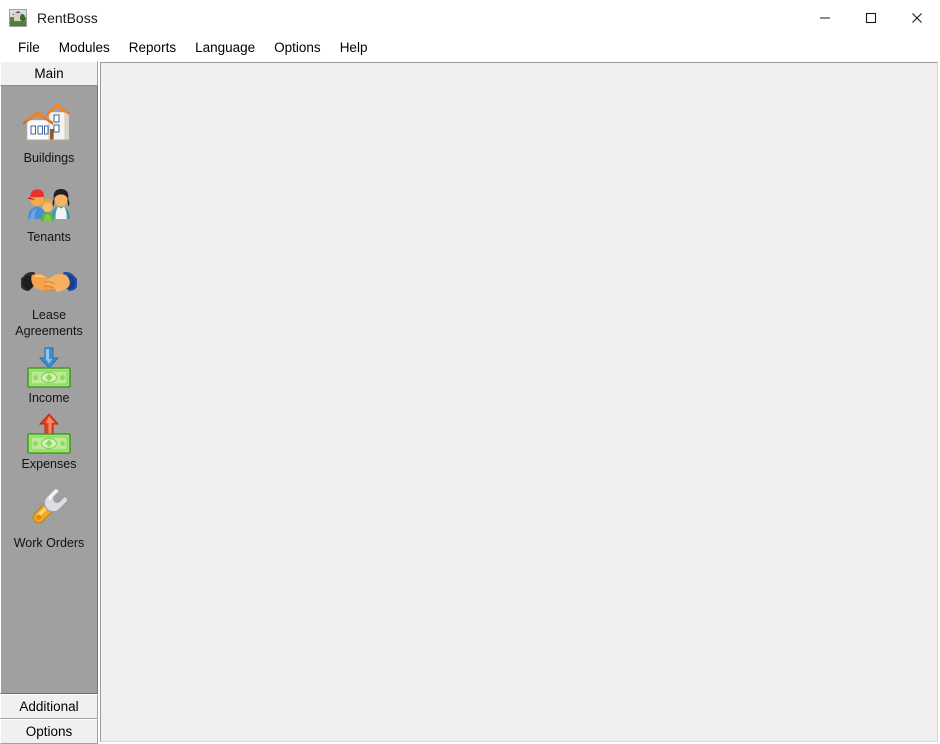  I want to click on sidebar-item-buildings: Buildings, so click(49, 131).